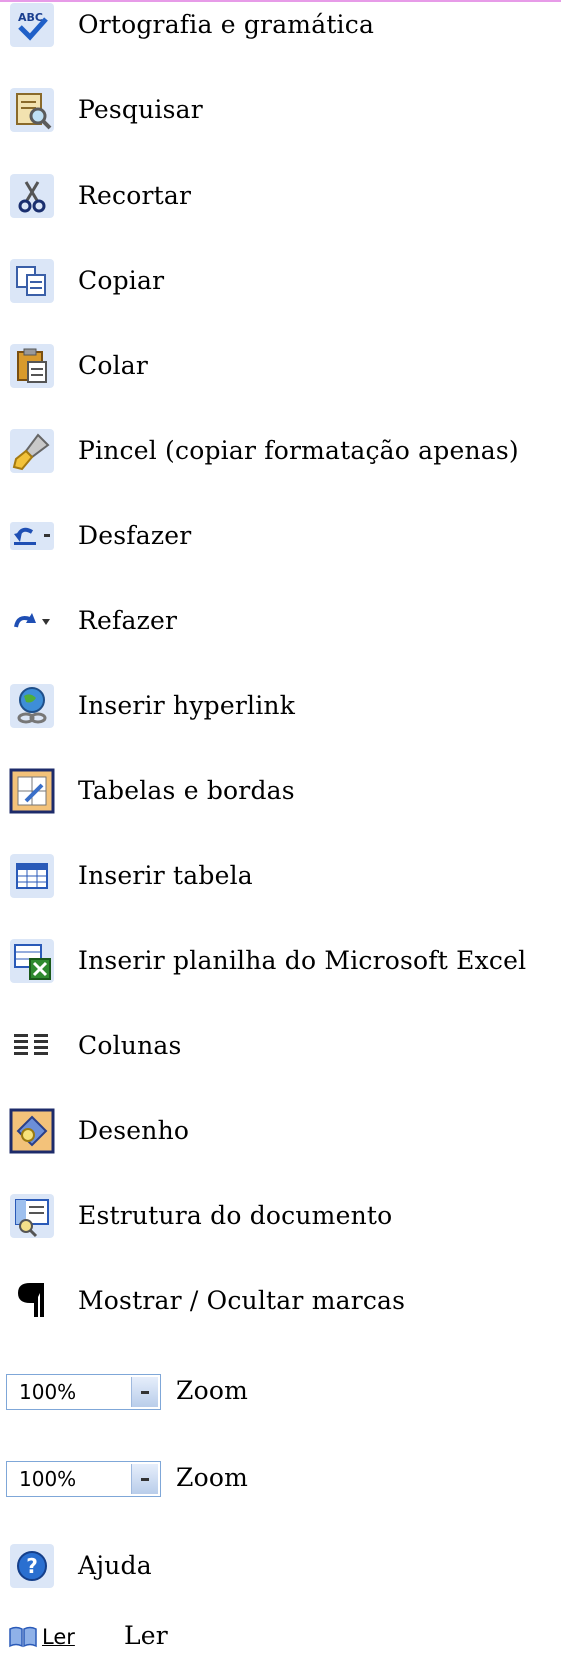 This screenshot has width=561, height=1665. Describe the element at coordinates (146, 1635) in the screenshot. I see `toolbar-item-label: Ler` at that location.